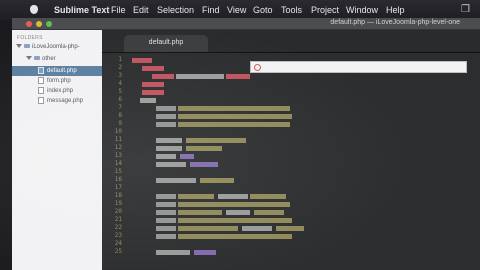  What do you see at coordinates (60, 91) in the screenshot?
I see `file-label: index.php` at bounding box center [60, 91].